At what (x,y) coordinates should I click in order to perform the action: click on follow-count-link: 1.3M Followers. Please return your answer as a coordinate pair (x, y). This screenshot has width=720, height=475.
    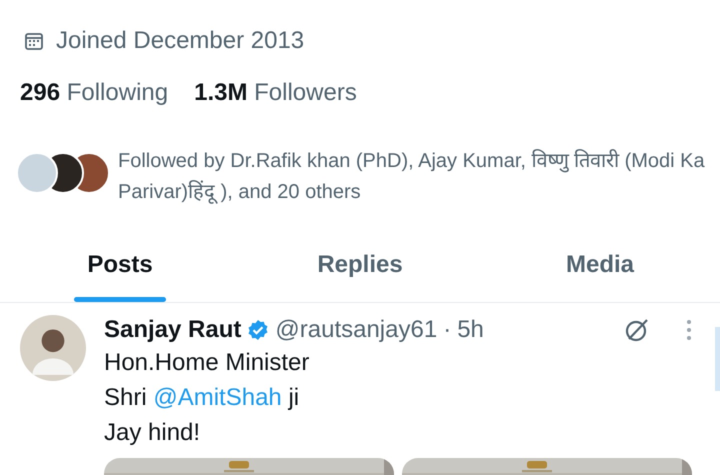
    Looking at the image, I should click on (275, 93).